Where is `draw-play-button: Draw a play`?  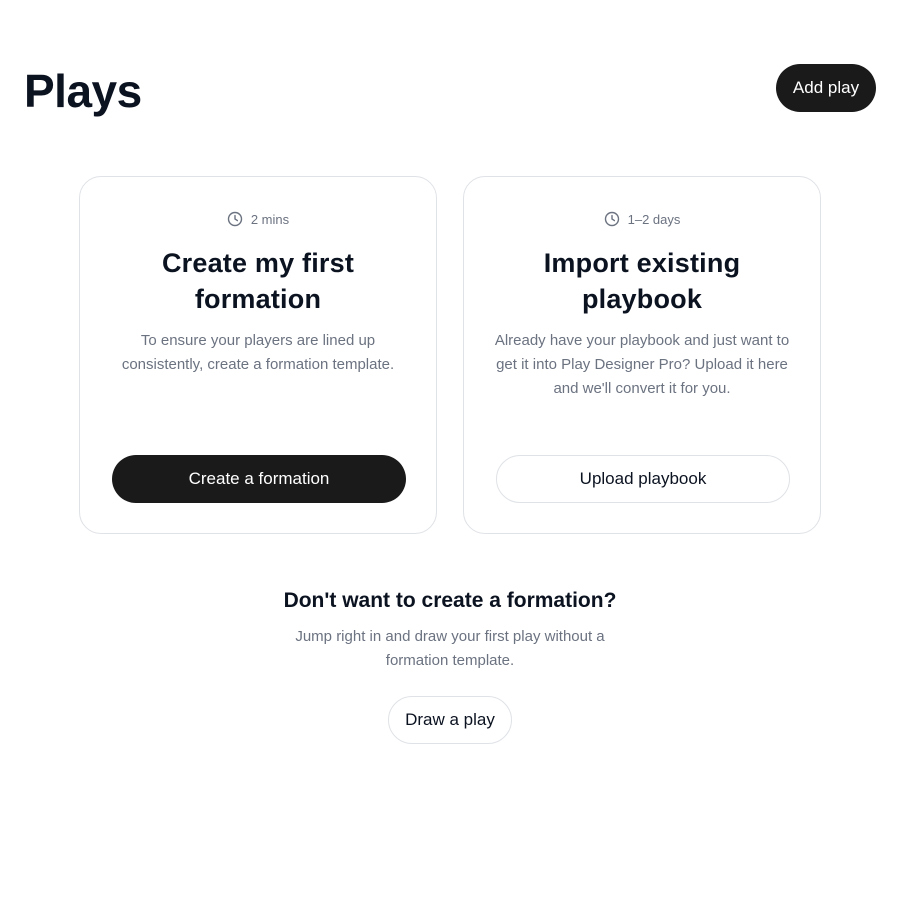 draw-play-button: Draw a play is located at coordinates (450, 720).